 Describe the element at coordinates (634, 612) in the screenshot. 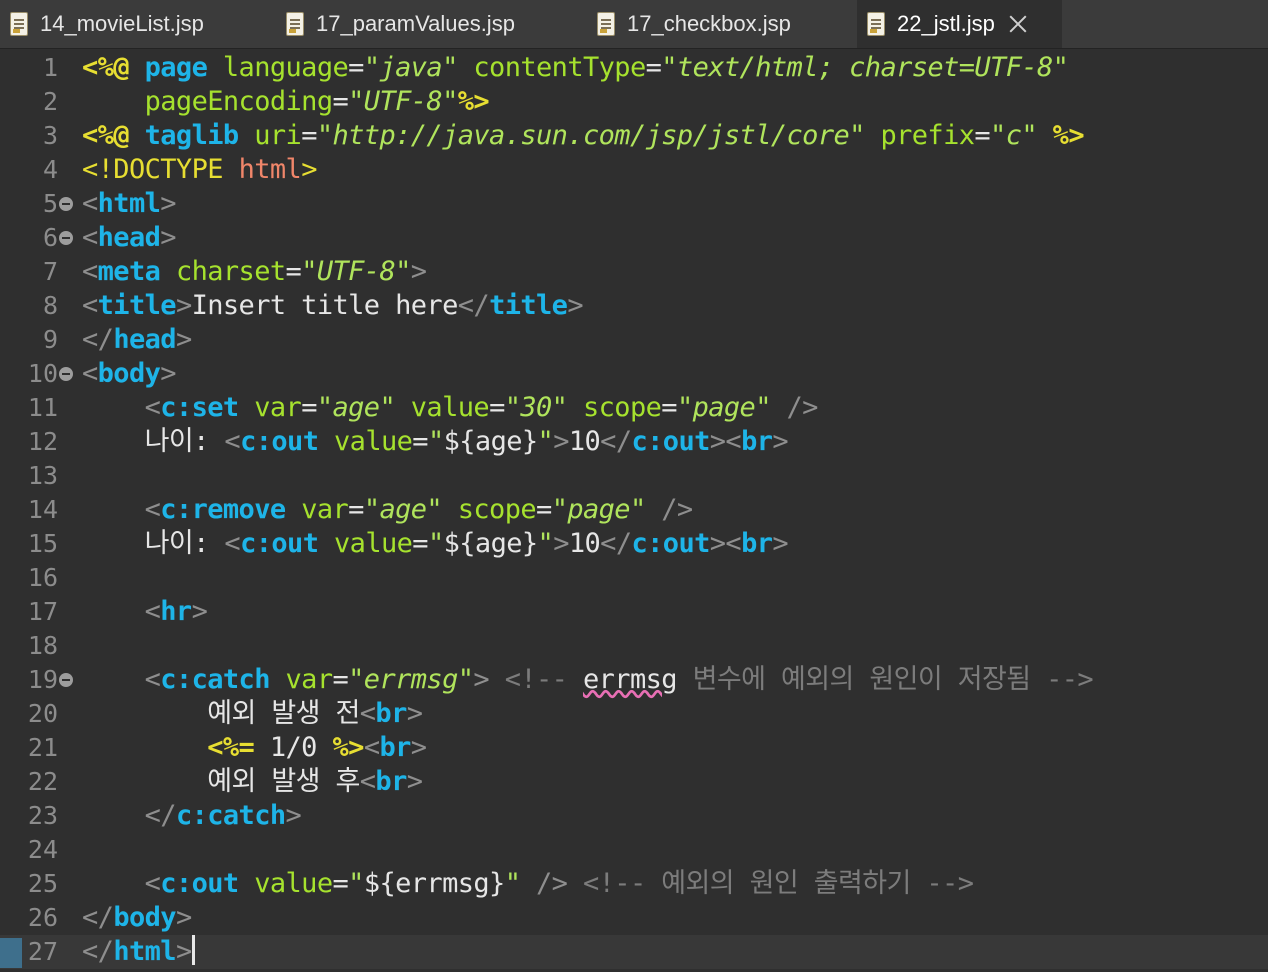

I see `code-line: 17 <hr>` at that location.